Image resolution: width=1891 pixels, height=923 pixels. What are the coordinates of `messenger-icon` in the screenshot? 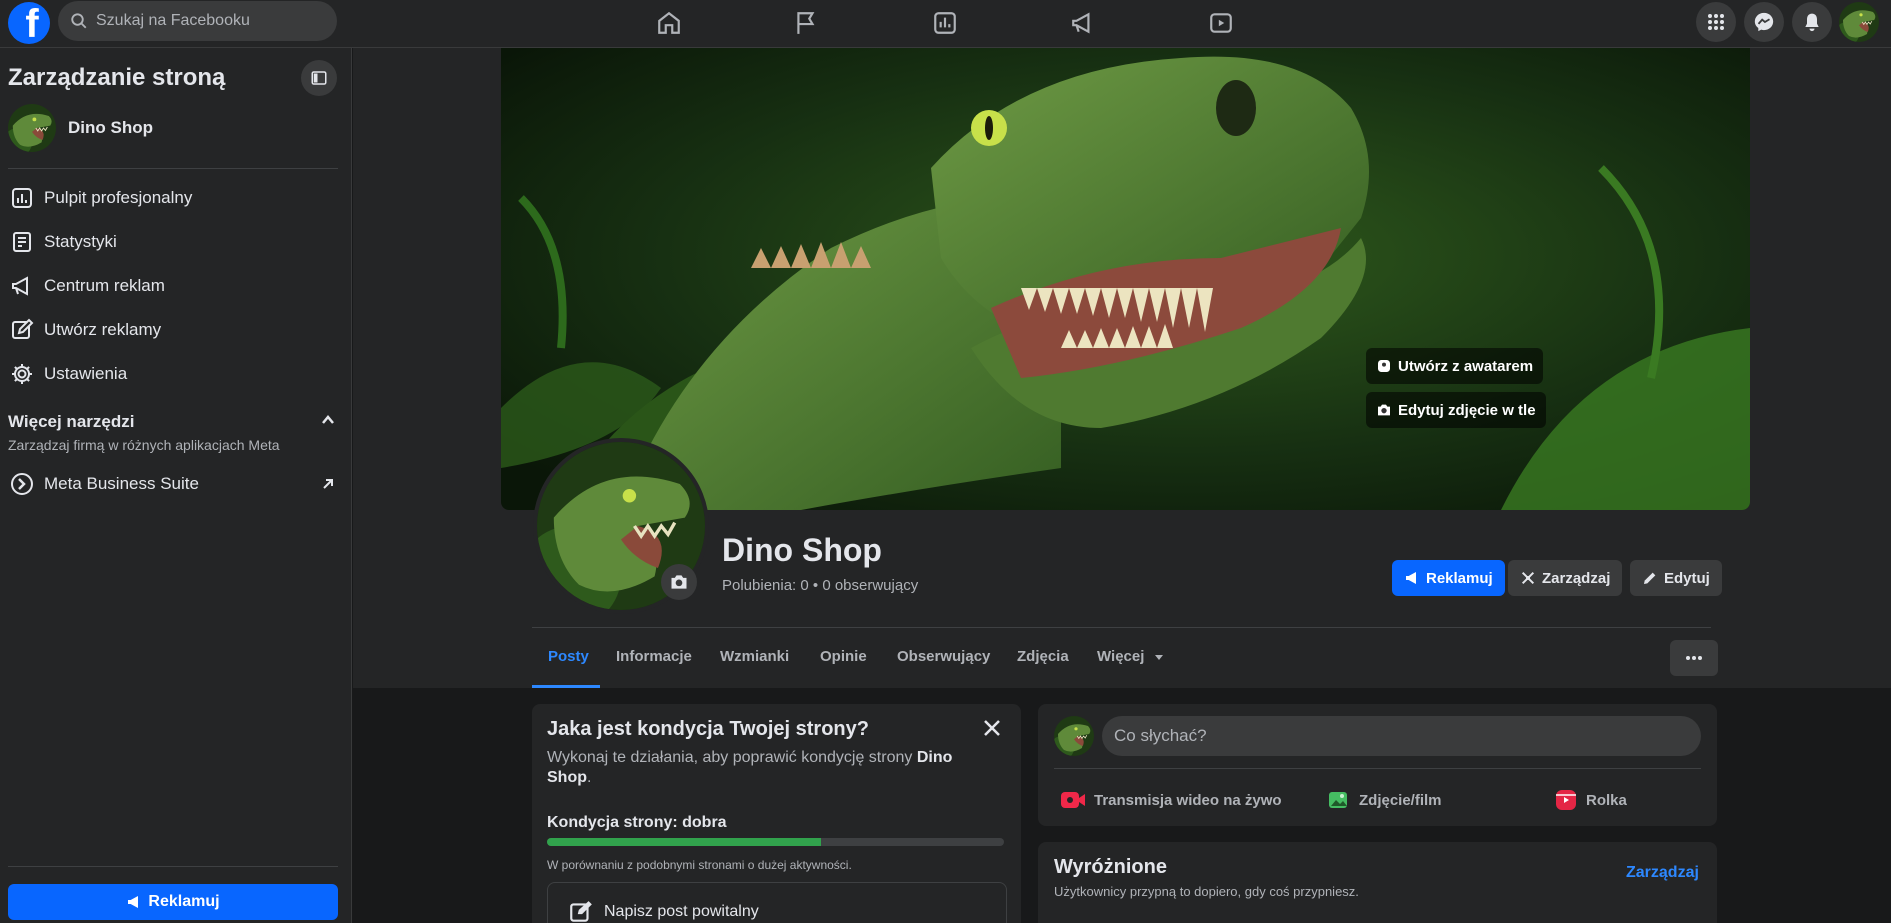 It's located at (1764, 22).